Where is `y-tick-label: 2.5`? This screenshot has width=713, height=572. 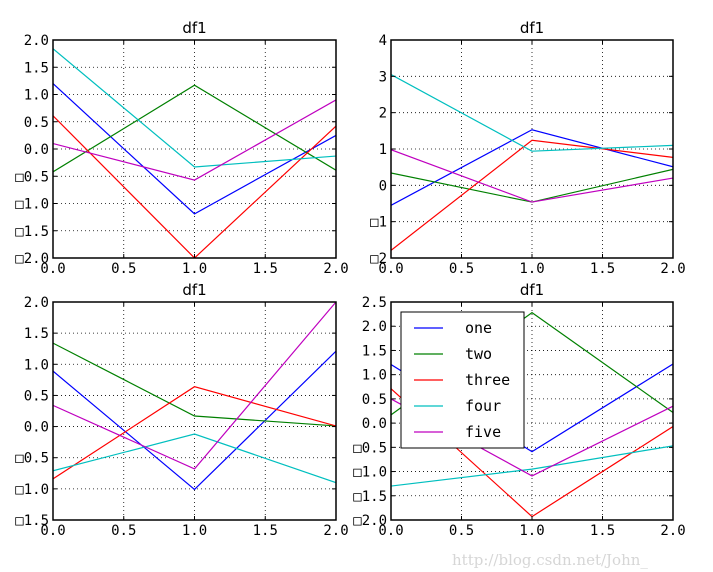
y-tick-label: 2.5 is located at coordinates (374, 303).